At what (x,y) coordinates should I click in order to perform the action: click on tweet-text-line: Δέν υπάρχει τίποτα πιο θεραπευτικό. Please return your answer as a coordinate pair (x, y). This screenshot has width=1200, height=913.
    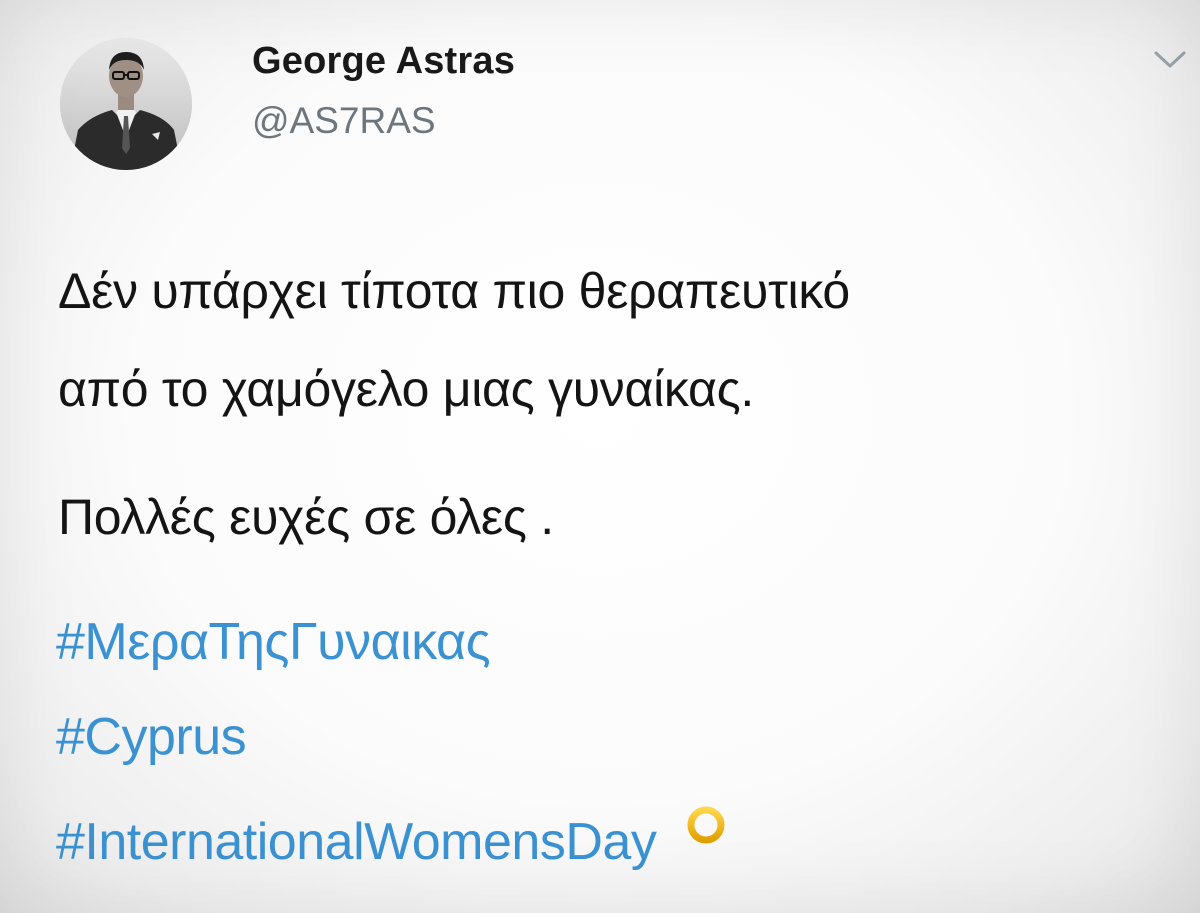
    Looking at the image, I should click on (454, 291).